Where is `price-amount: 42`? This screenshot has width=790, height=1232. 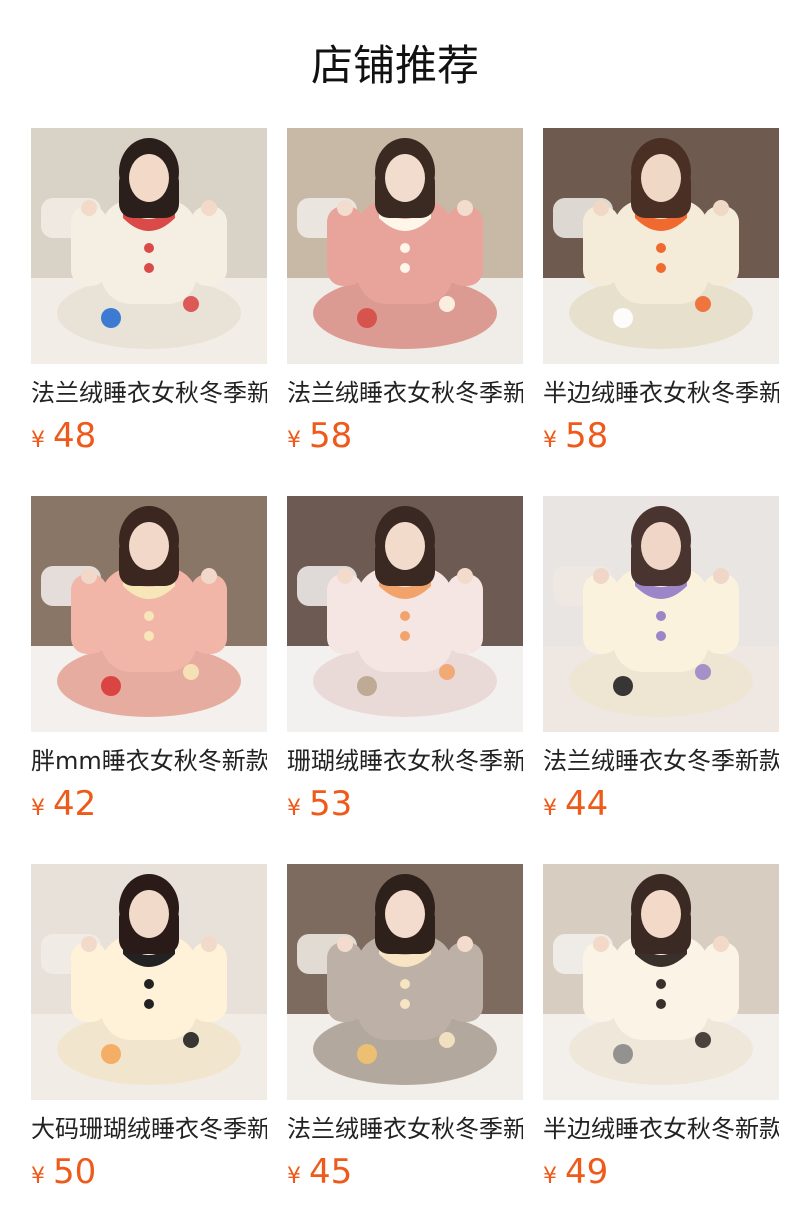 price-amount: 42 is located at coordinates (75, 804).